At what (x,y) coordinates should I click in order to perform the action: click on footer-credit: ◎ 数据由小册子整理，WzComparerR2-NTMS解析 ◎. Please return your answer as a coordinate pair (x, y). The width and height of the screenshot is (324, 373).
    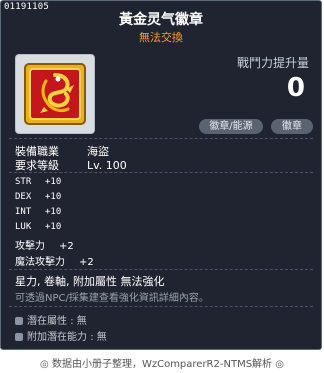
    Looking at the image, I should click on (162, 364).